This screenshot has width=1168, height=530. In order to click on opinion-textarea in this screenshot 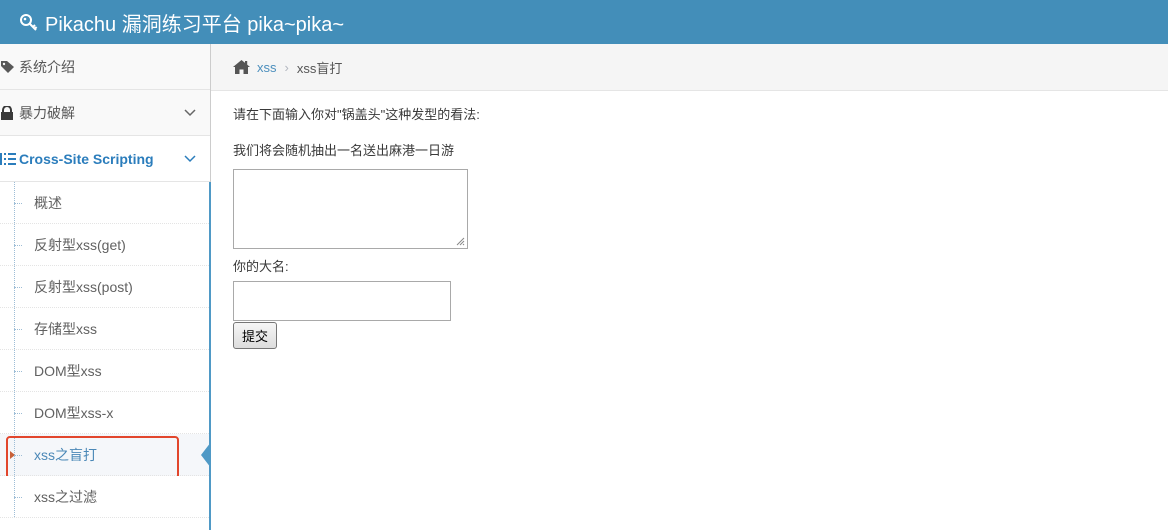, I will do `click(350, 209)`.